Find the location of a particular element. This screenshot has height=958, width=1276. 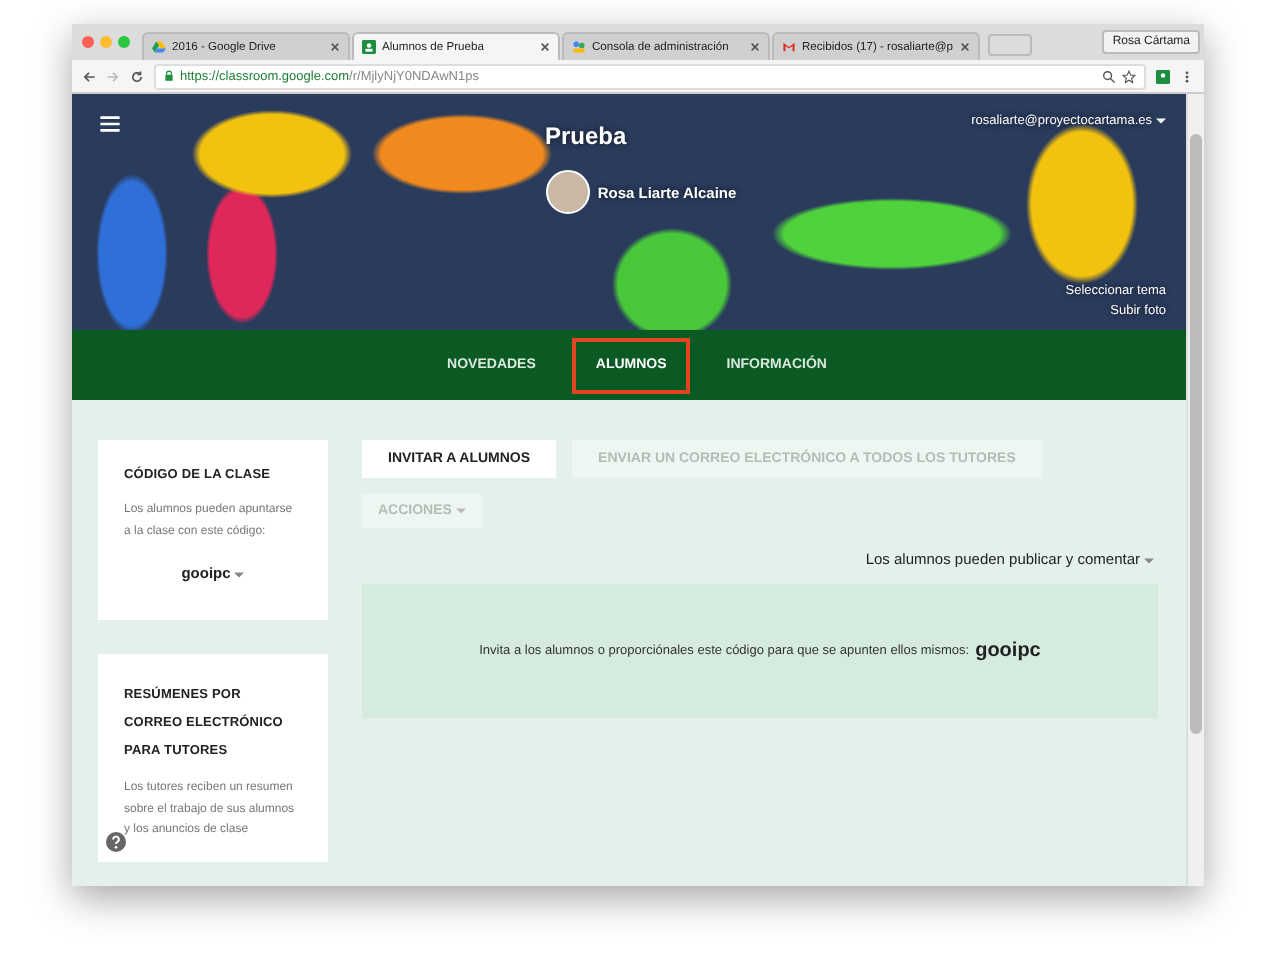

class-title: Prueba is located at coordinates (585, 136).